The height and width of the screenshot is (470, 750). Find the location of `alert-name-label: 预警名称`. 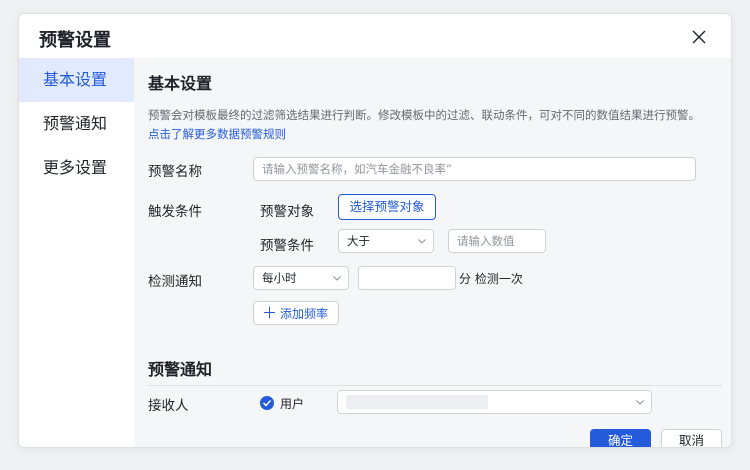

alert-name-label: 预警名称 is located at coordinates (175, 172).